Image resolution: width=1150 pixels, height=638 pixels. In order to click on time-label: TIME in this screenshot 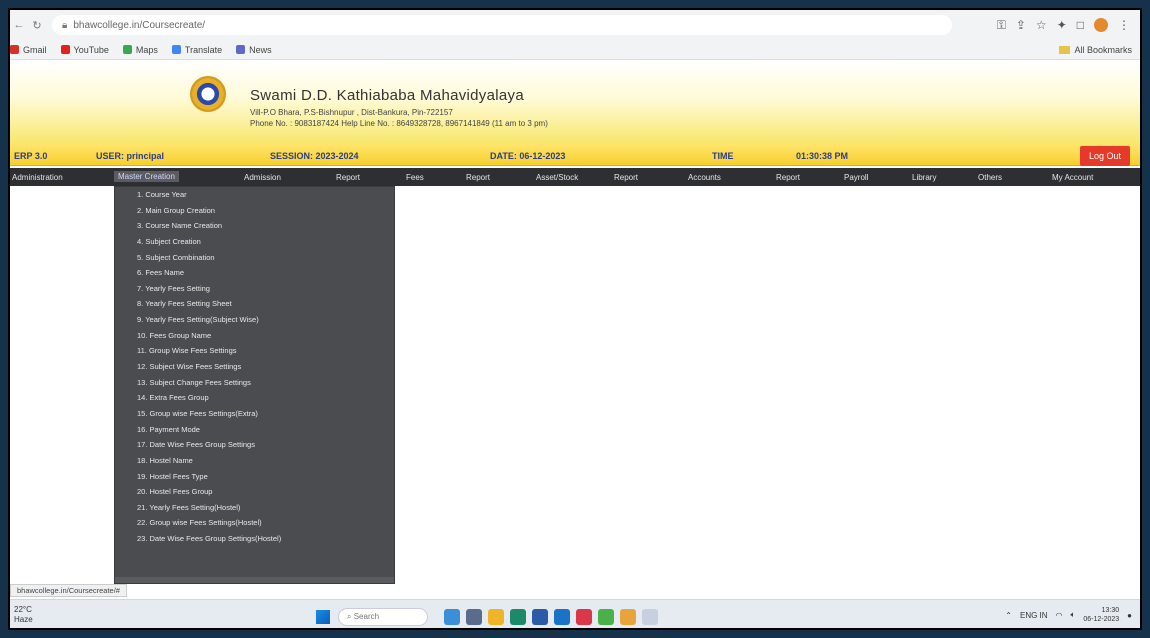, I will do `click(723, 156)`.